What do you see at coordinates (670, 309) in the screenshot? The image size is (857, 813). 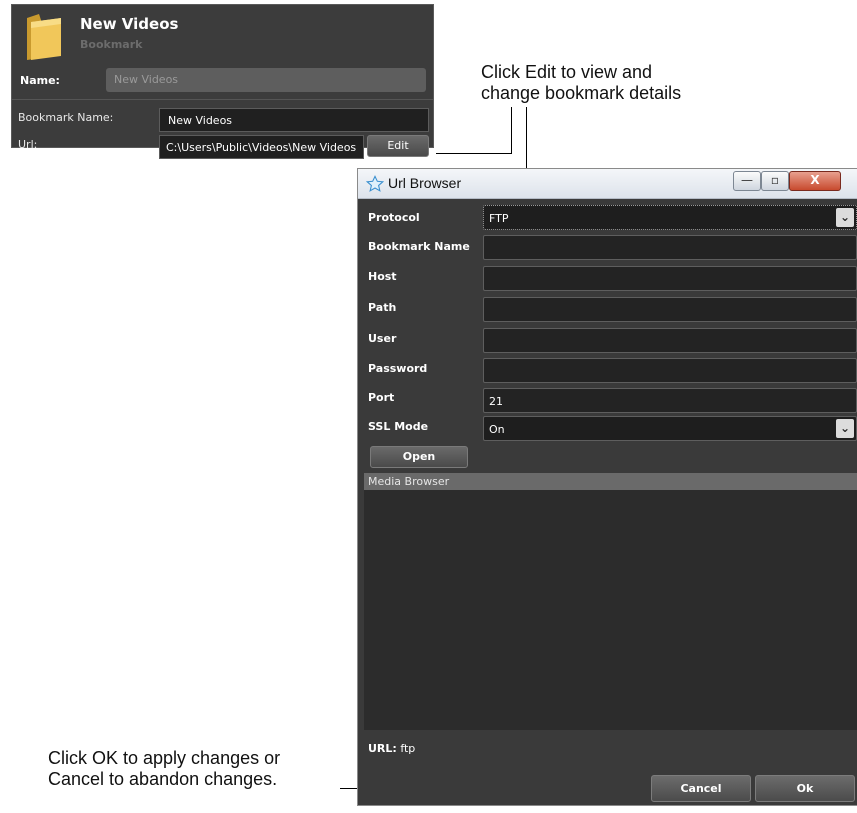 I see `path-field` at bounding box center [670, 309].